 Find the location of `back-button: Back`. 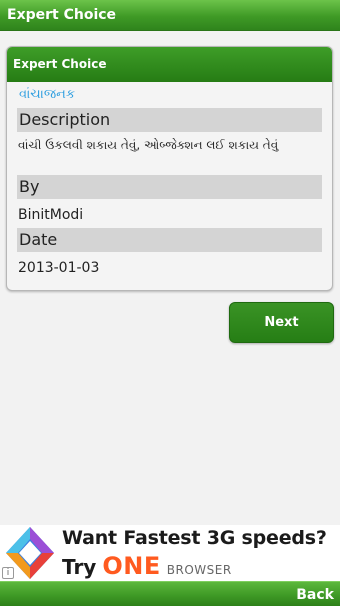

back-button: Back is located at coordinates (315, 594).